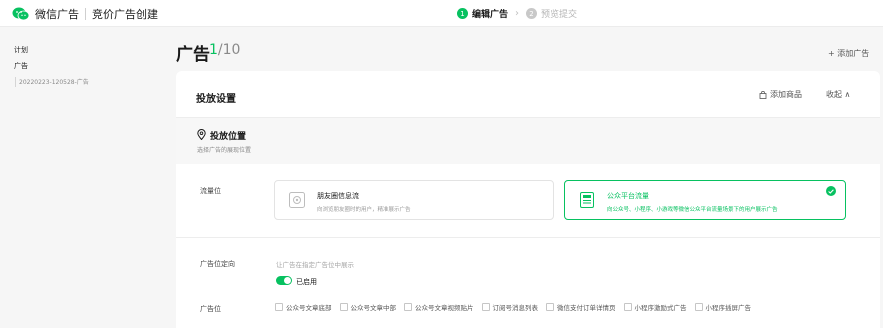  What do you see at coordinates (490, 15) in the screenshot?
I see `step-1-label: 编辑广告` at bounding box center [490, 15].